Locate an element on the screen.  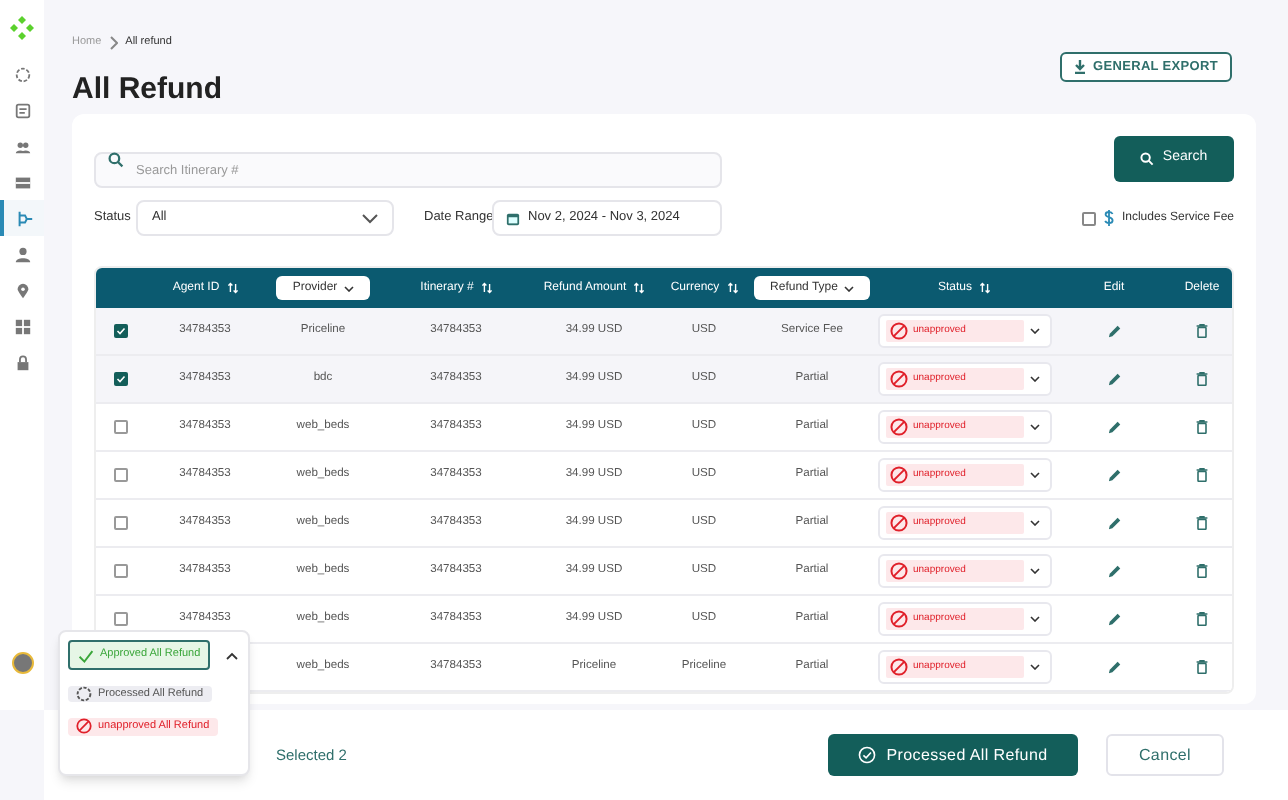
grid-icon is located at coordinates (22, 326).